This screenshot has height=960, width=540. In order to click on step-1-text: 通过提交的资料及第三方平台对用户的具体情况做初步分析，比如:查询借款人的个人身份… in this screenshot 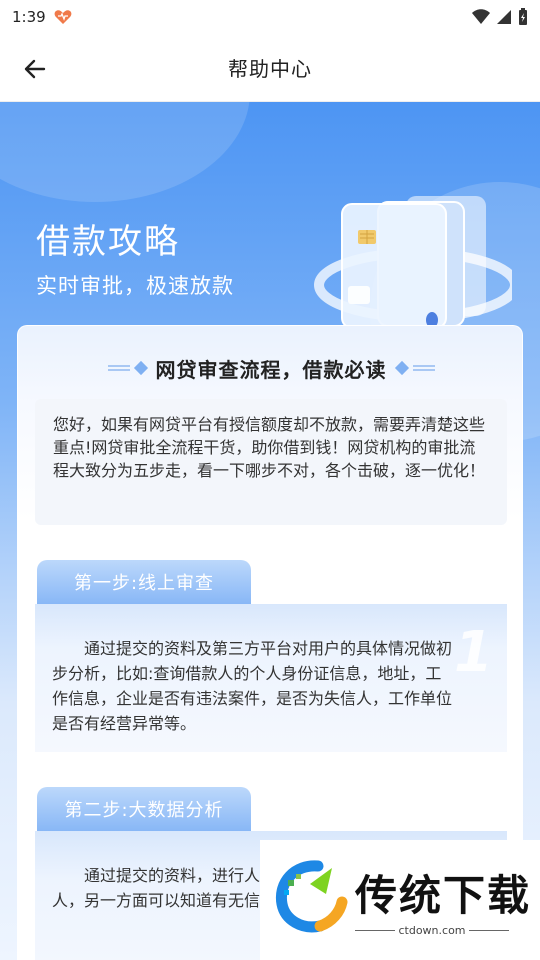, I will do `click(252, 686)`.